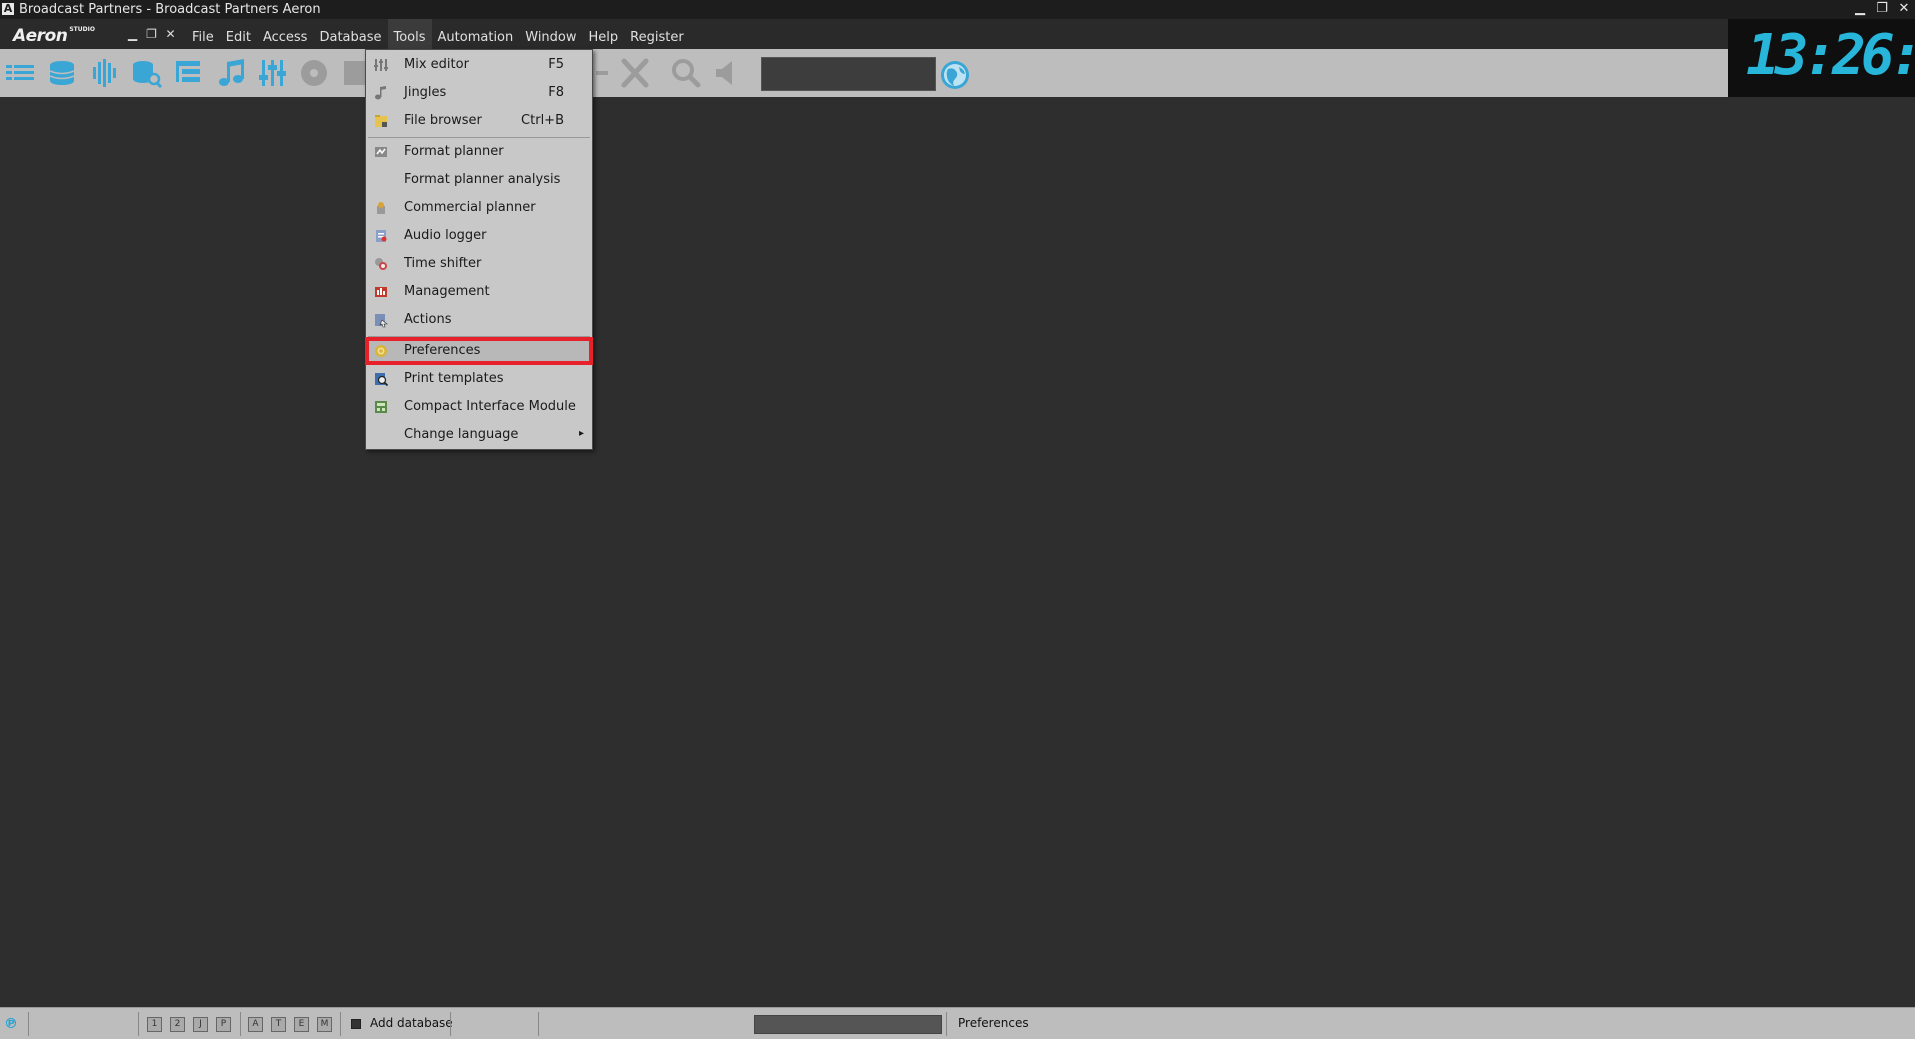 This screenshot has width=1915, height=1039. Describe the element at coordinates (479, 236) in the screenshot. I see `menu-item-audio-logger: Audio logger` at that location.